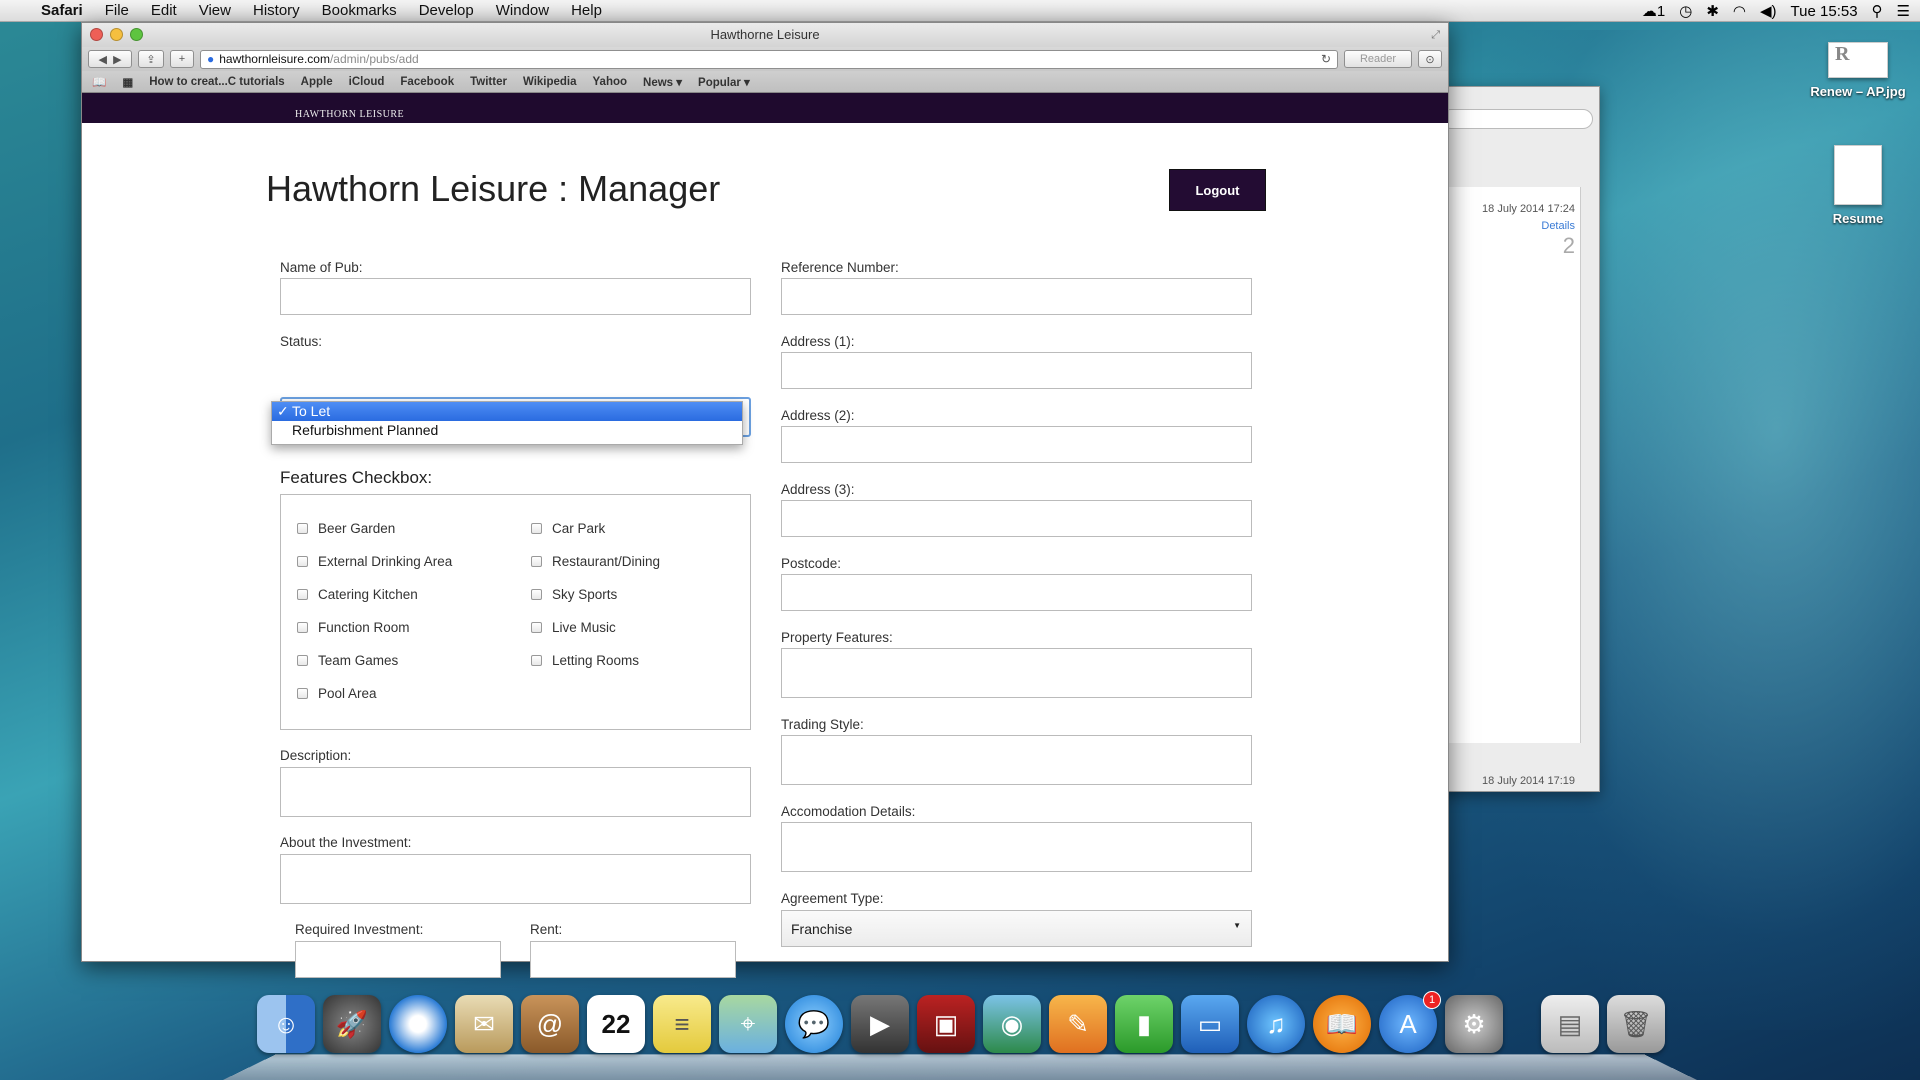 The width and height of the screenshot is (1920, 1080). Describe the element at coordinates (1824, 11) in the screenshot. I see `clock: Tue 15:53` at that location.